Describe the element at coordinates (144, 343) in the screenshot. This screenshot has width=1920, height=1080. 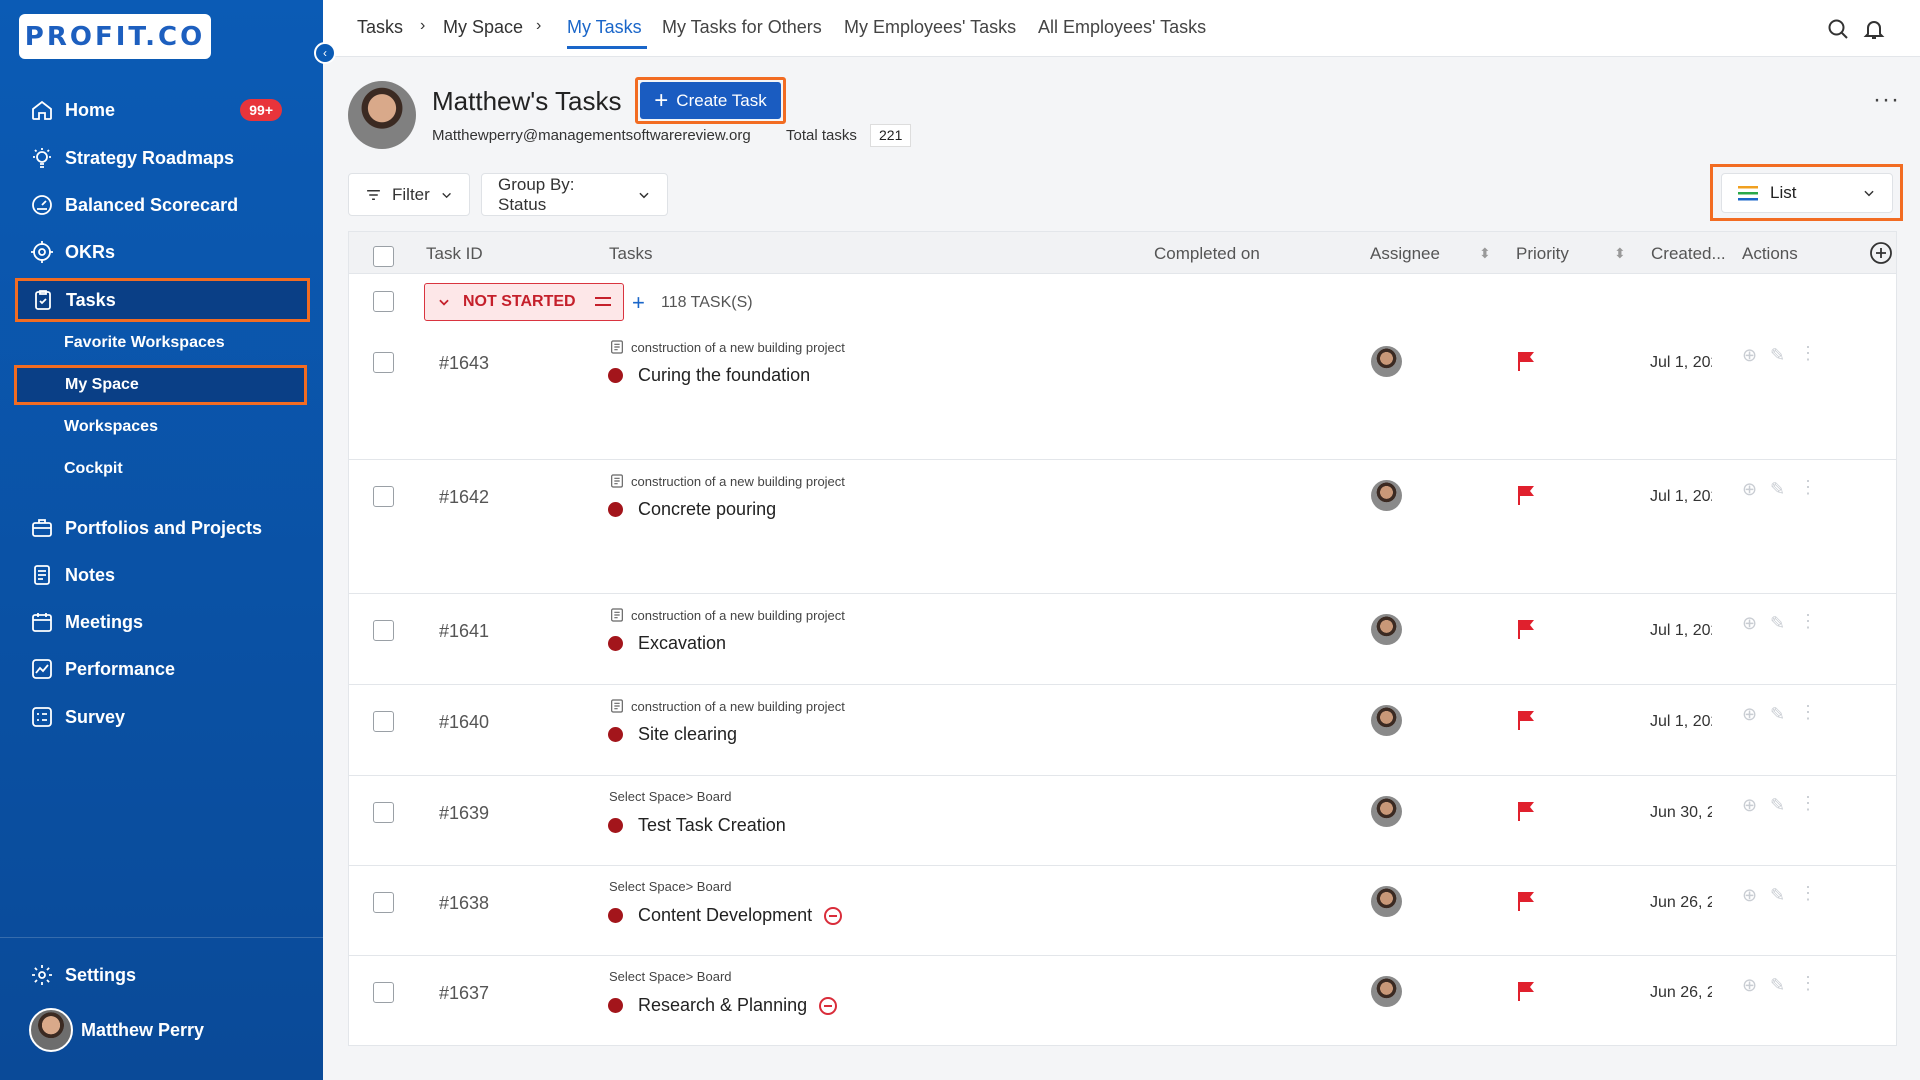
I see `sidebar-sub-favorite-workspaces: Favorite Workspaces` at that location.